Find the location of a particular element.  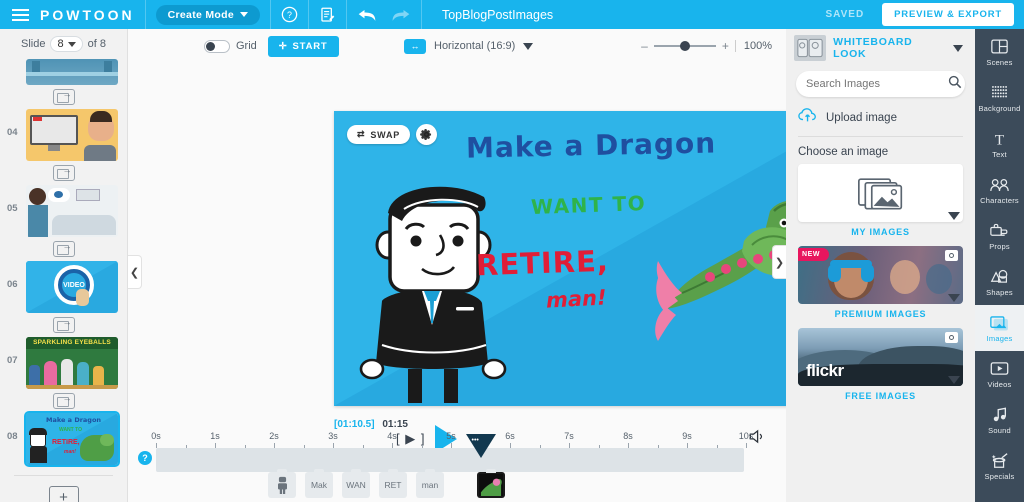

rail-item-characters: Characters is located at coordinates (999, 190).